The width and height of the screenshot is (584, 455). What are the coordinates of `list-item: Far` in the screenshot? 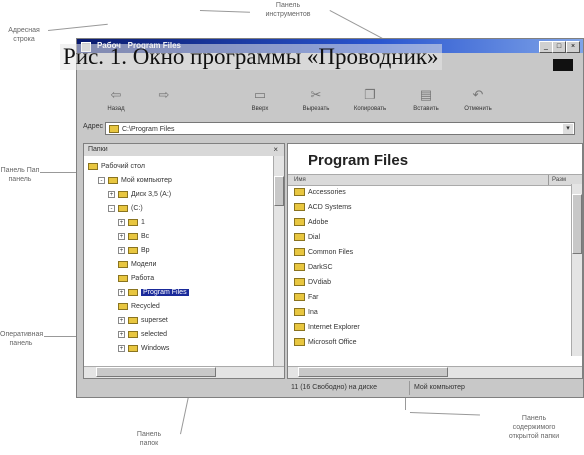 It's located at (306, 298).